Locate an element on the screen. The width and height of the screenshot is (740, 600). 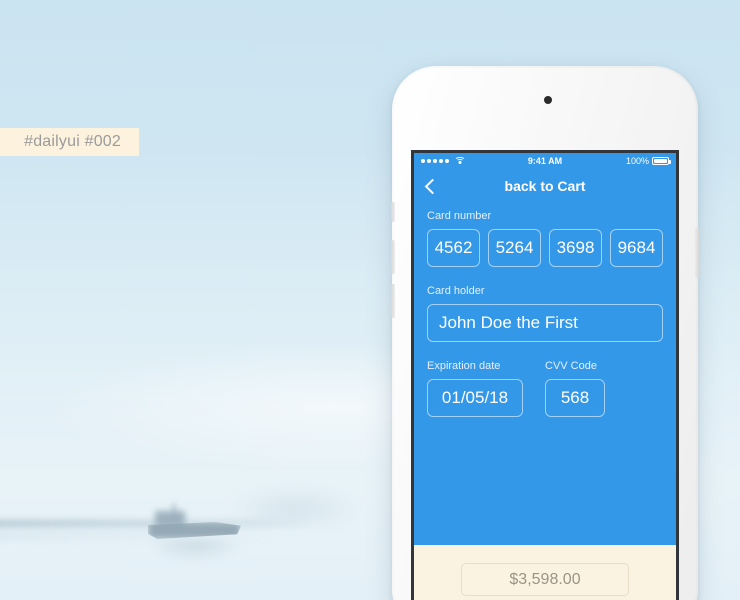
expiration-date-label: Expiration date is located at coordinates (464, 366).